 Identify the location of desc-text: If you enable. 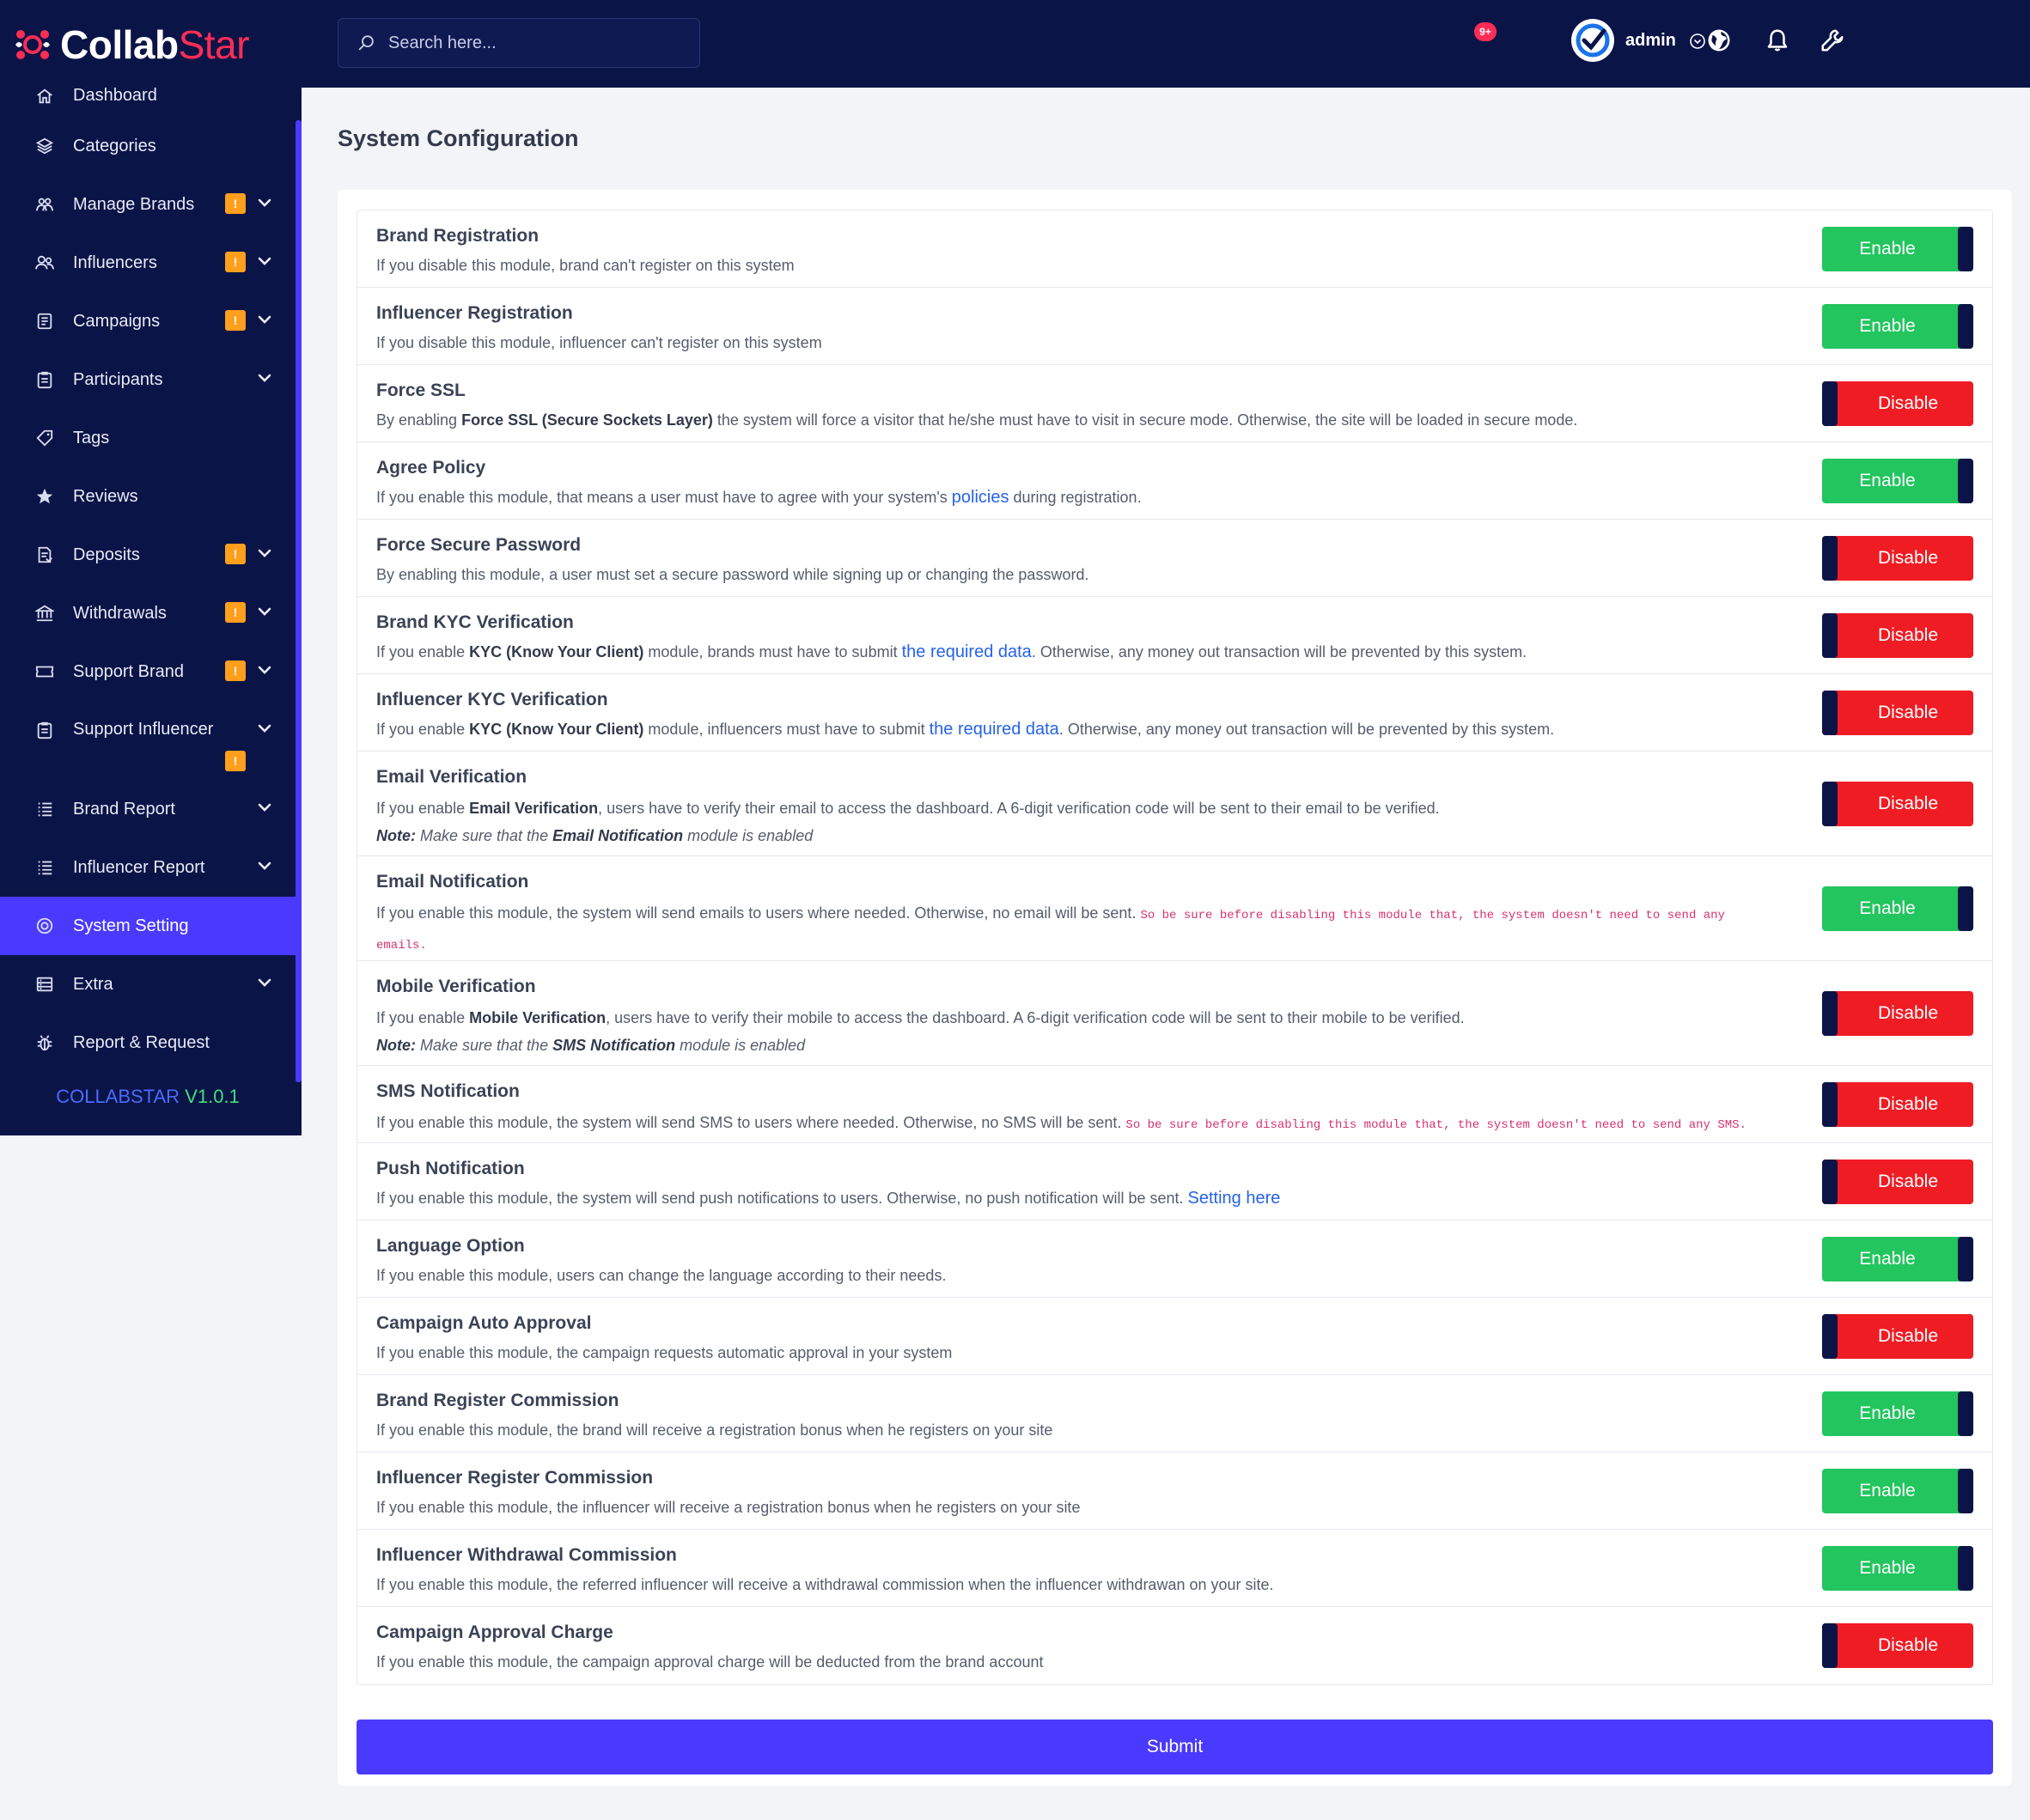
(423, 1018).